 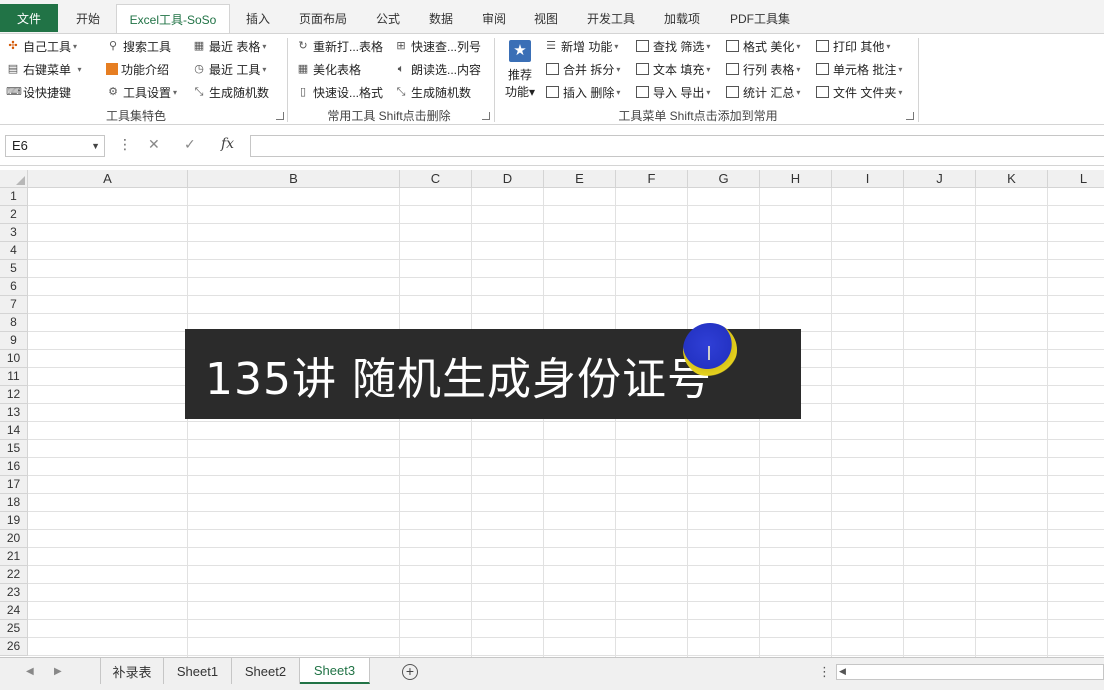 What do you see at coordinates (335, 671) in the screenshot?
I see `sheet-tab-sheet3: Sheet3` at bounding box center [335, 671].